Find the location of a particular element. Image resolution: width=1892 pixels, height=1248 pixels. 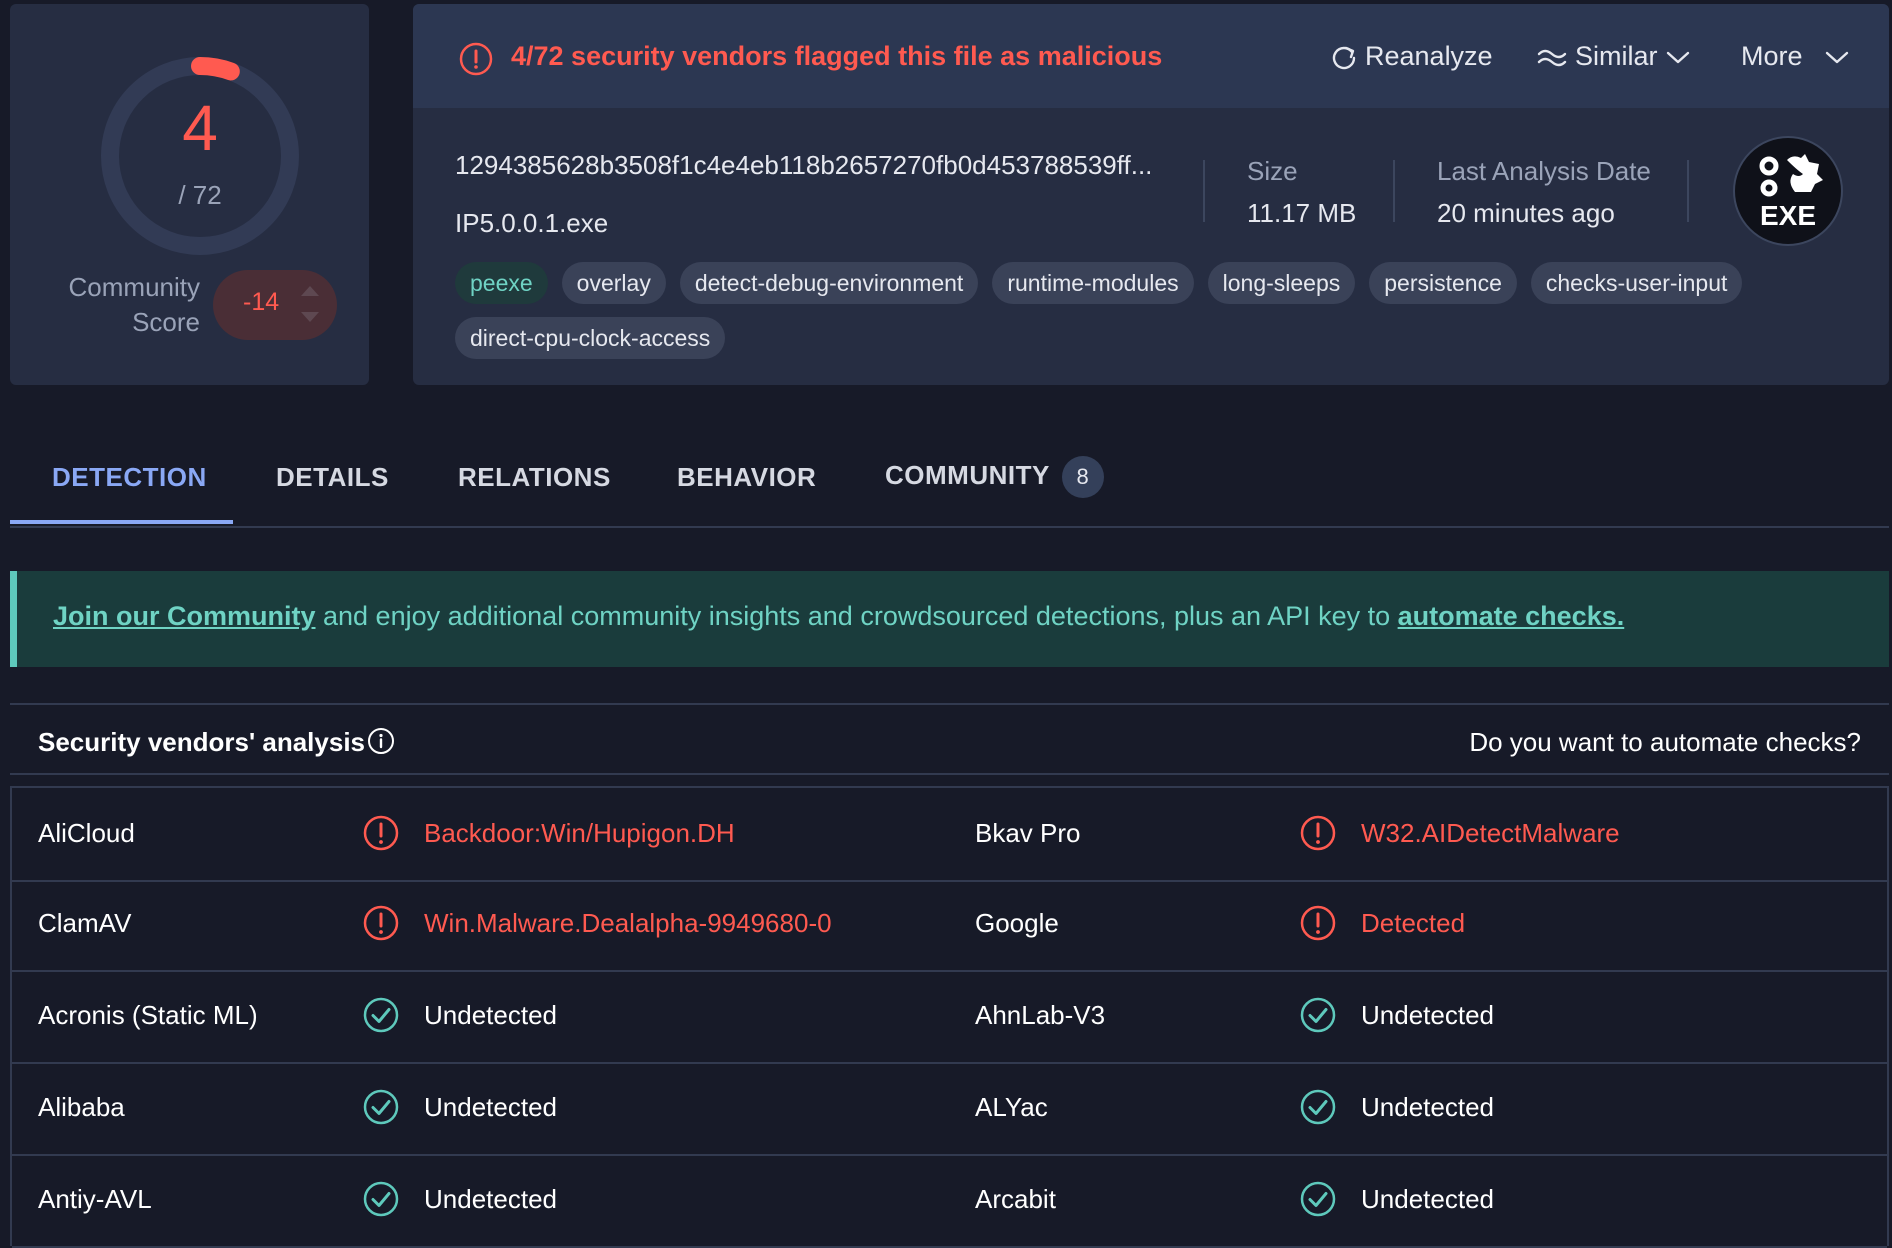

vendor-name: ClamAV is located at coordinates (85, 923).